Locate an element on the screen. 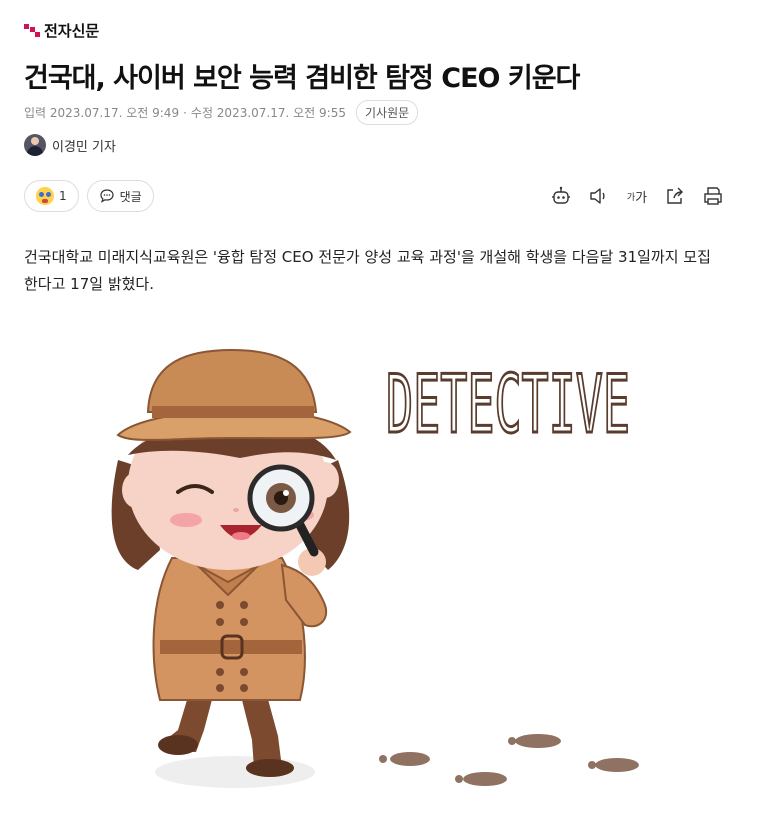  article-tools: 가가 is located at coordinates (637, 196).